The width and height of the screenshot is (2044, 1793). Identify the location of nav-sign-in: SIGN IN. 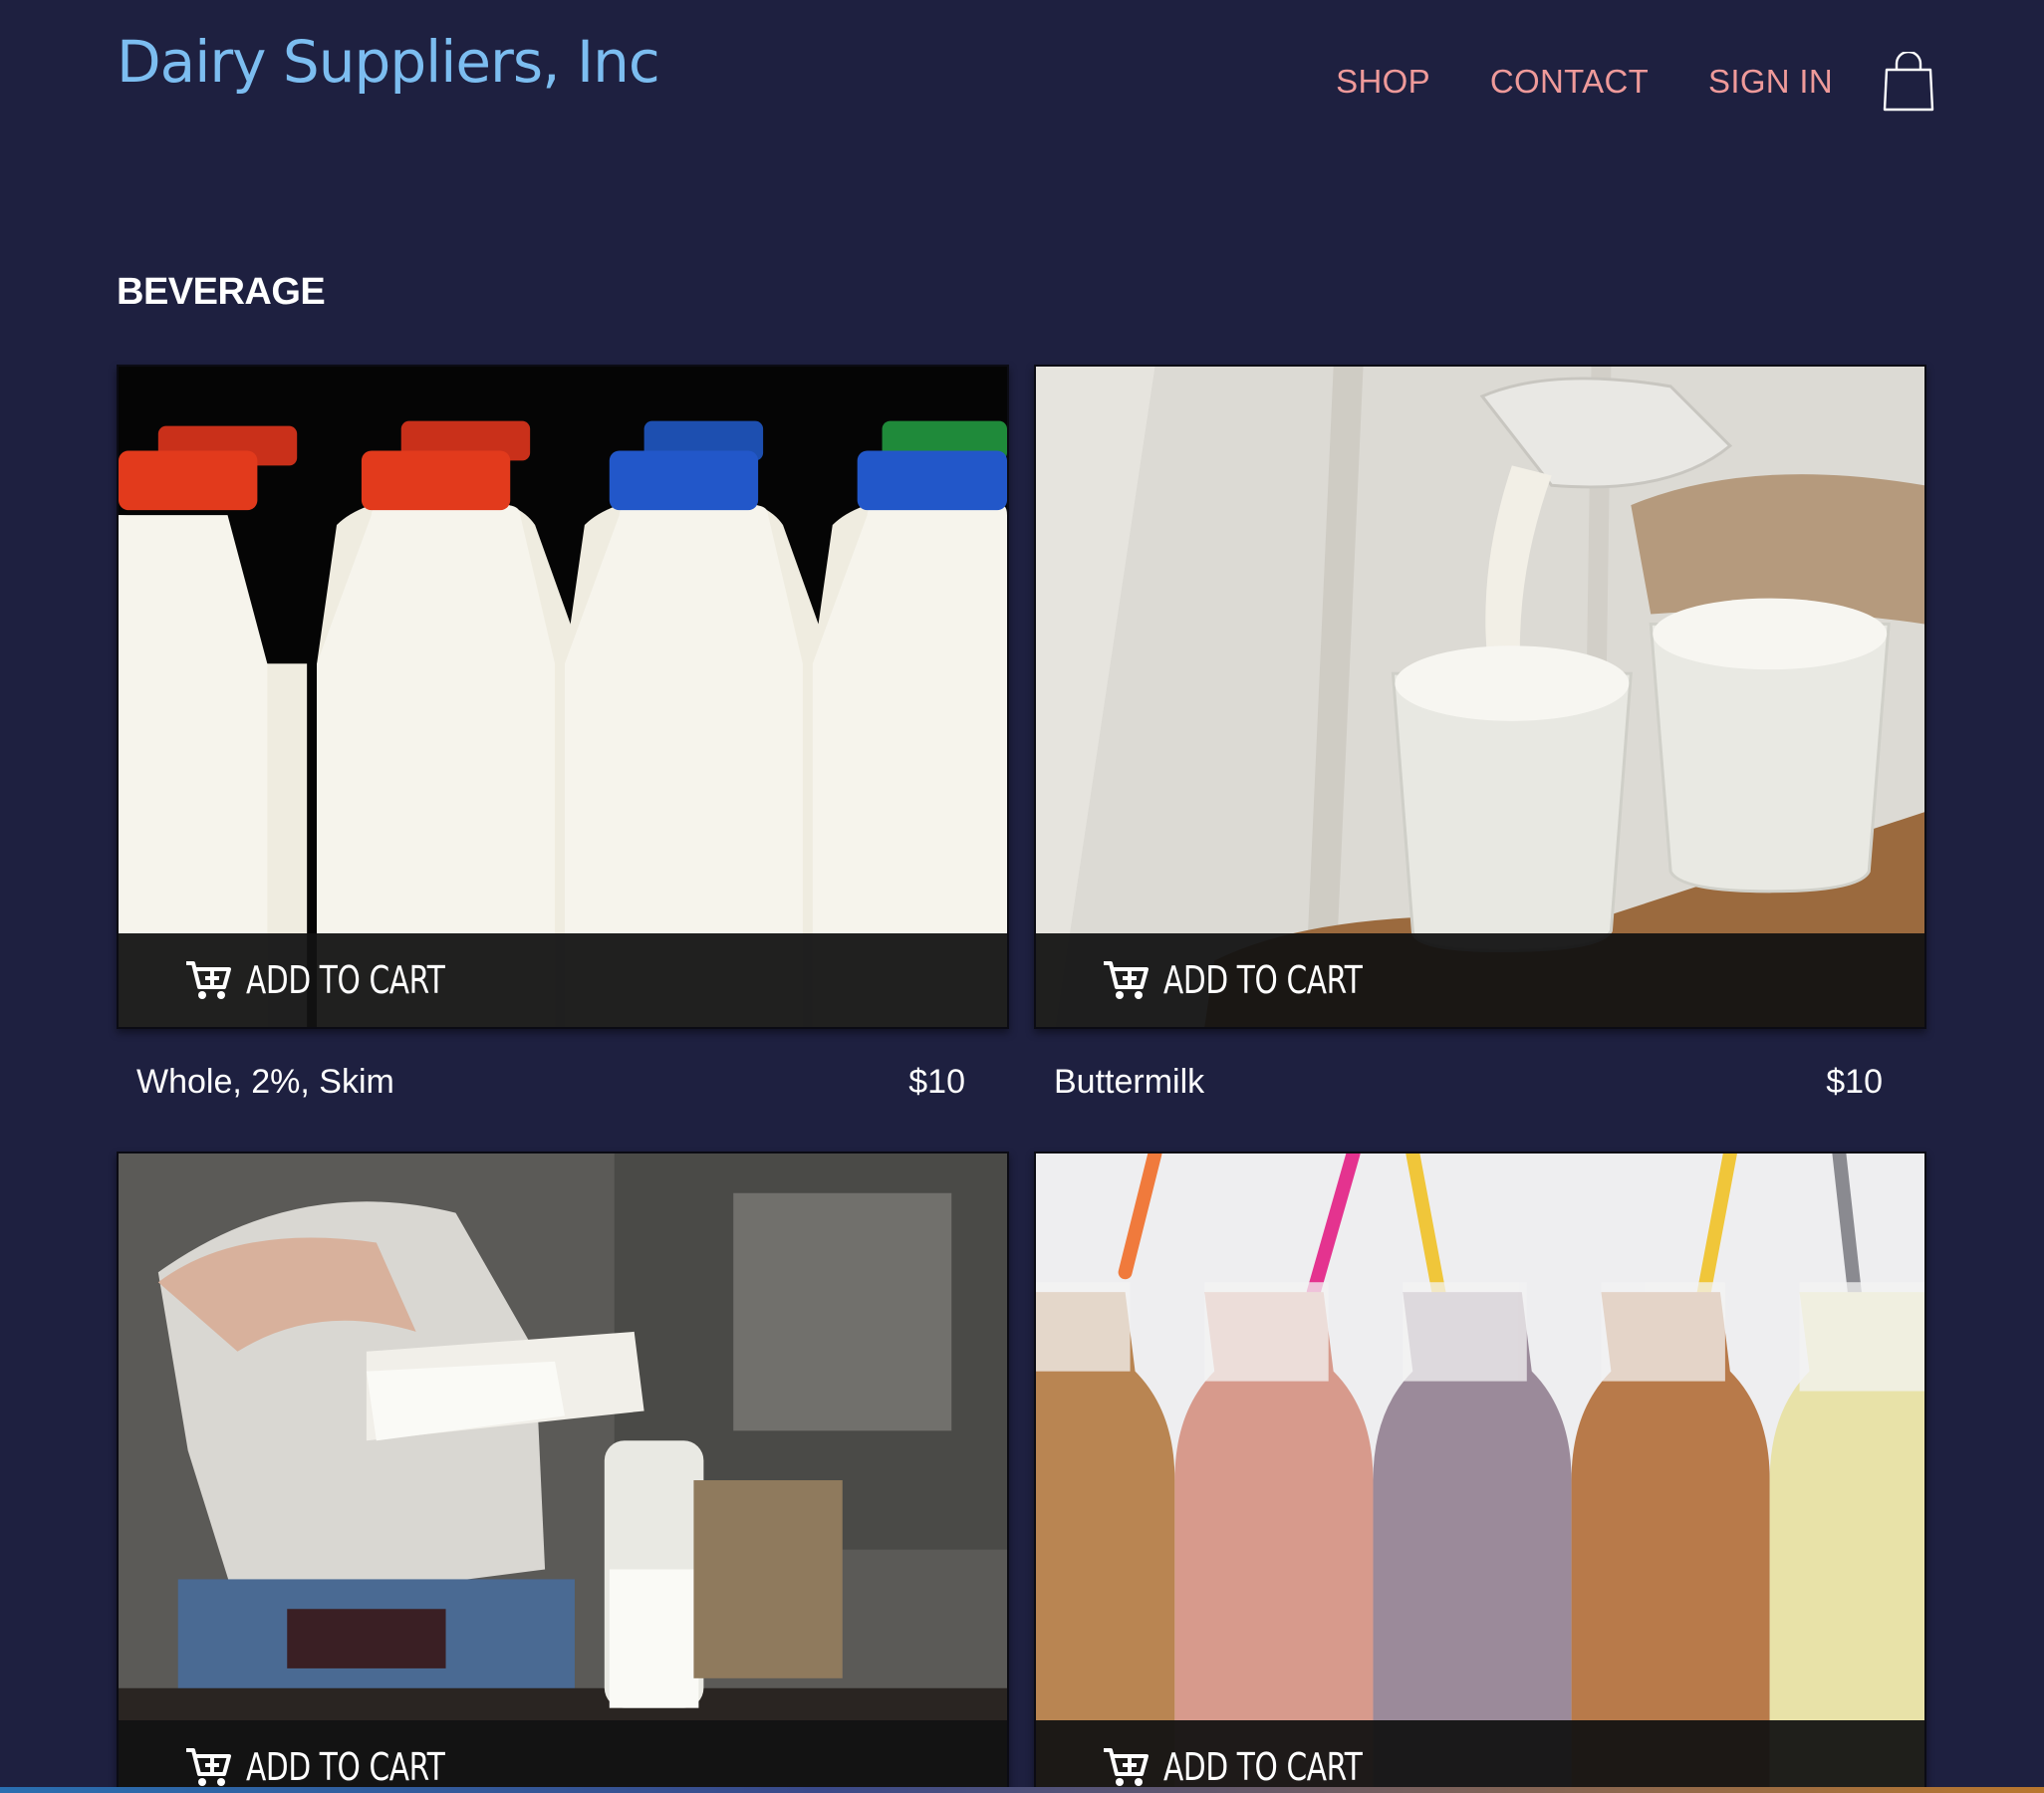
(1771, 82).